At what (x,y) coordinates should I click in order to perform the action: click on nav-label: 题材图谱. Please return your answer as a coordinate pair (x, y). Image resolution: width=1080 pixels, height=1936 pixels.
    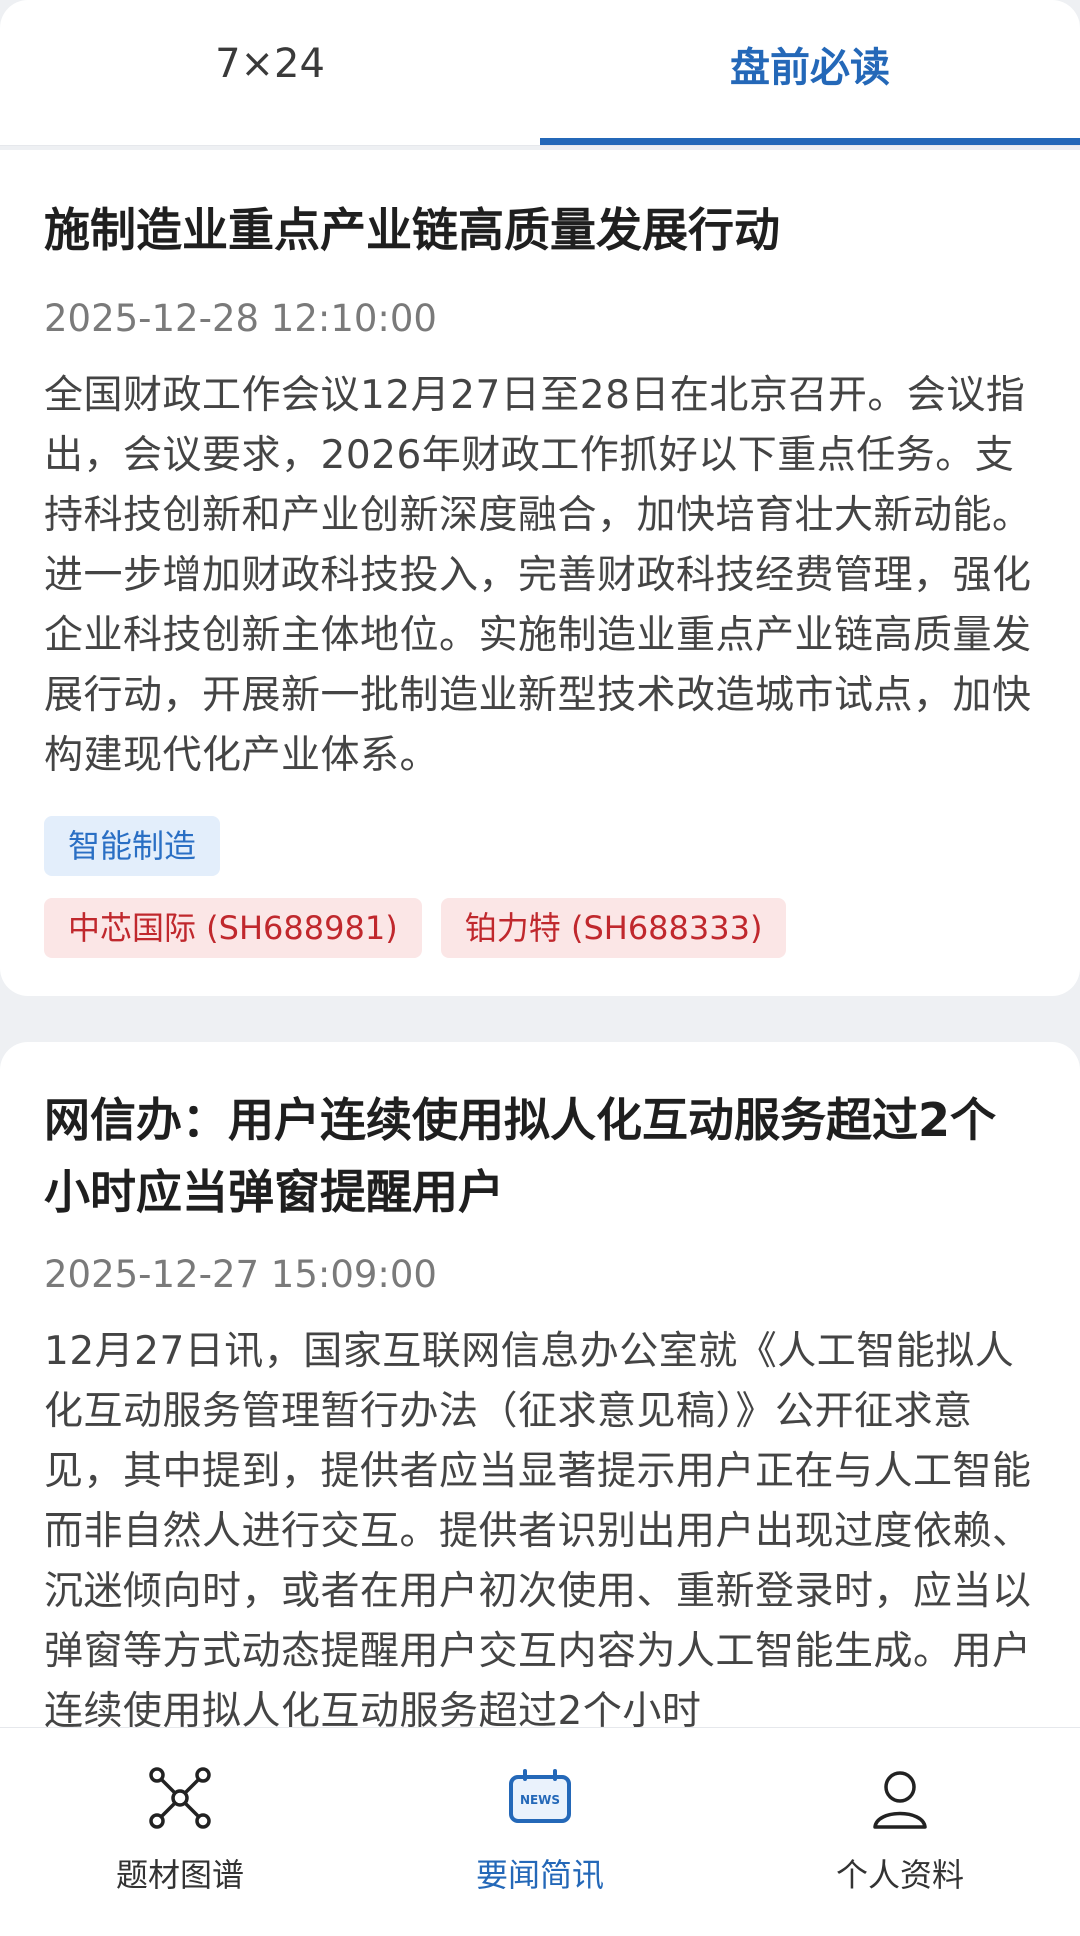
    Looking at the image, I should click on (179, 1875).